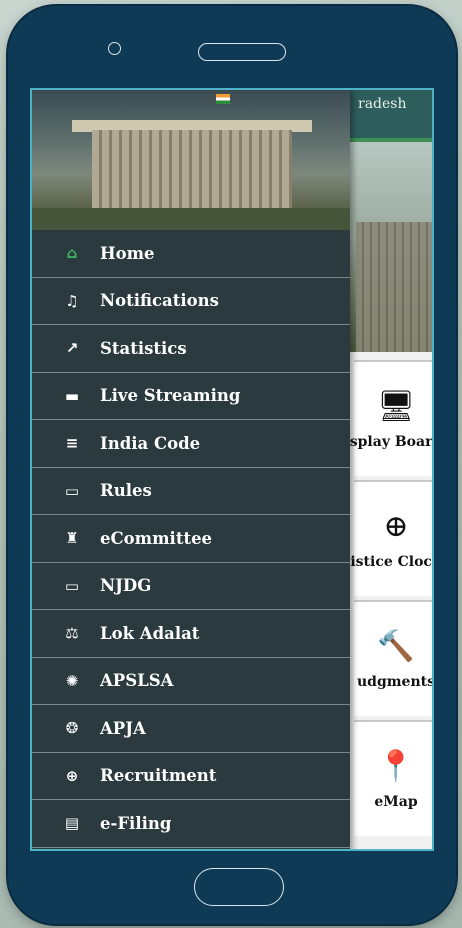 This screenshot has width=462, height=928. What do you see at coordinates (191, 219) in the screenshot?
I see `ground-image` at bounding box center [191, 219].